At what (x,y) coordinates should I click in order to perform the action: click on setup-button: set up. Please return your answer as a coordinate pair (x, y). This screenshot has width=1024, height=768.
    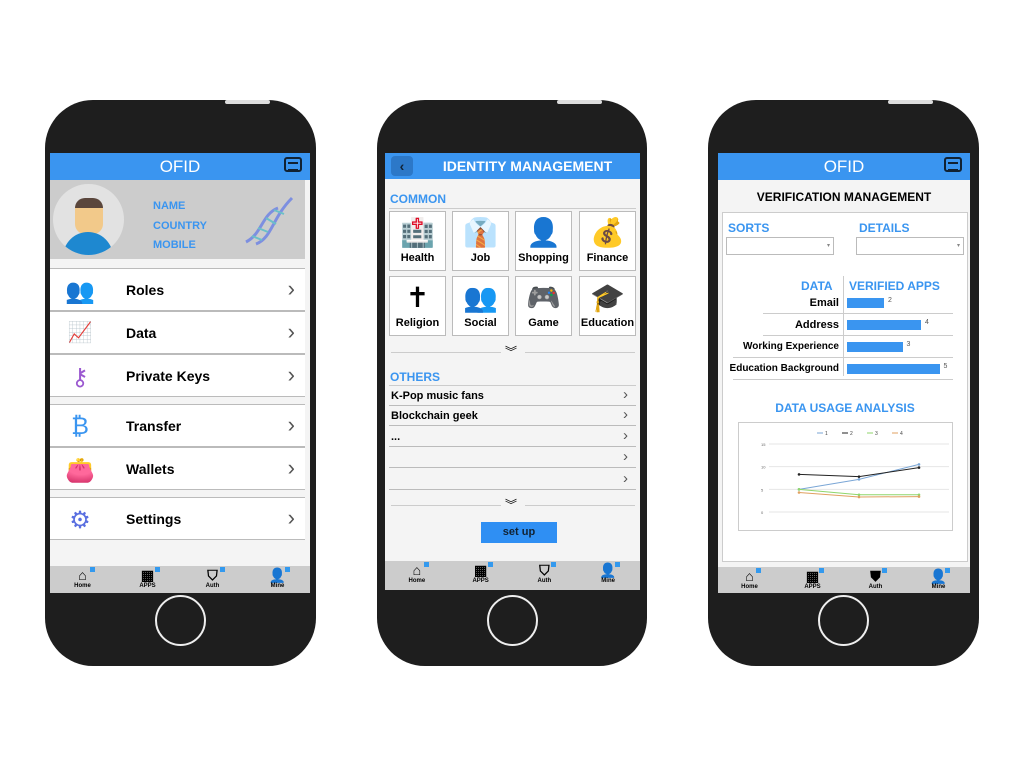
    Looking at the image, I should click on (519, 532).